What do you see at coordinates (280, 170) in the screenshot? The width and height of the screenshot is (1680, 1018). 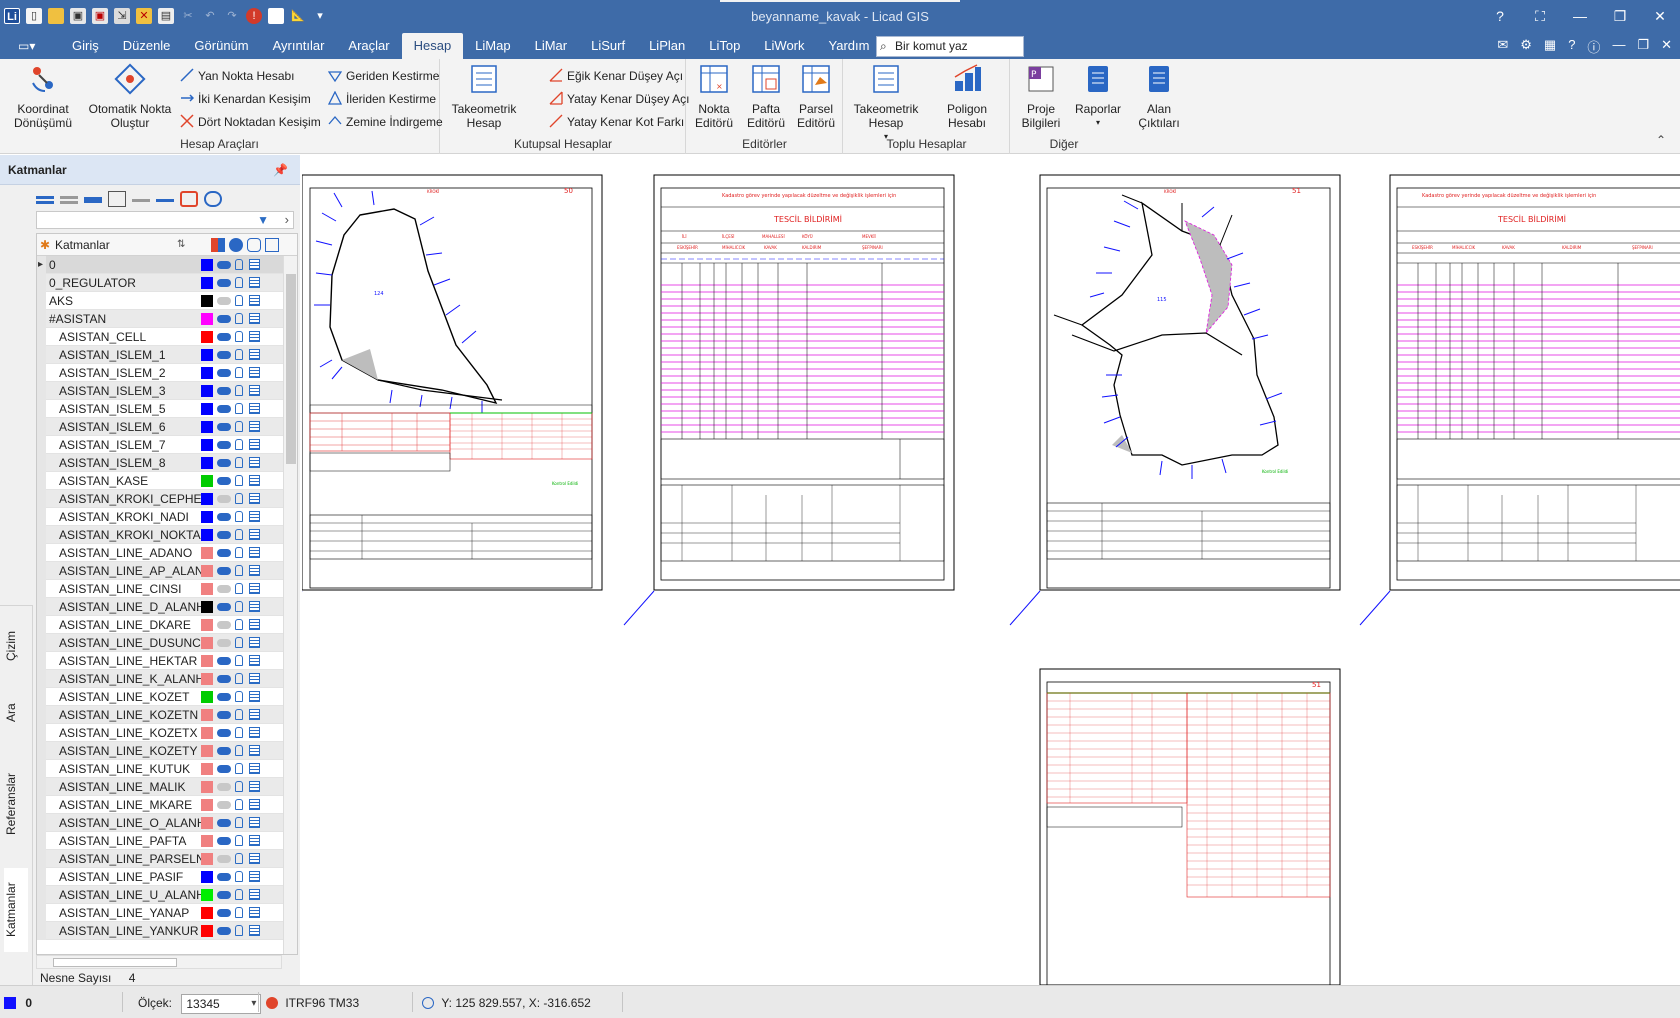 I see `pin-icon: 📌` at bounding box center [280, 170].